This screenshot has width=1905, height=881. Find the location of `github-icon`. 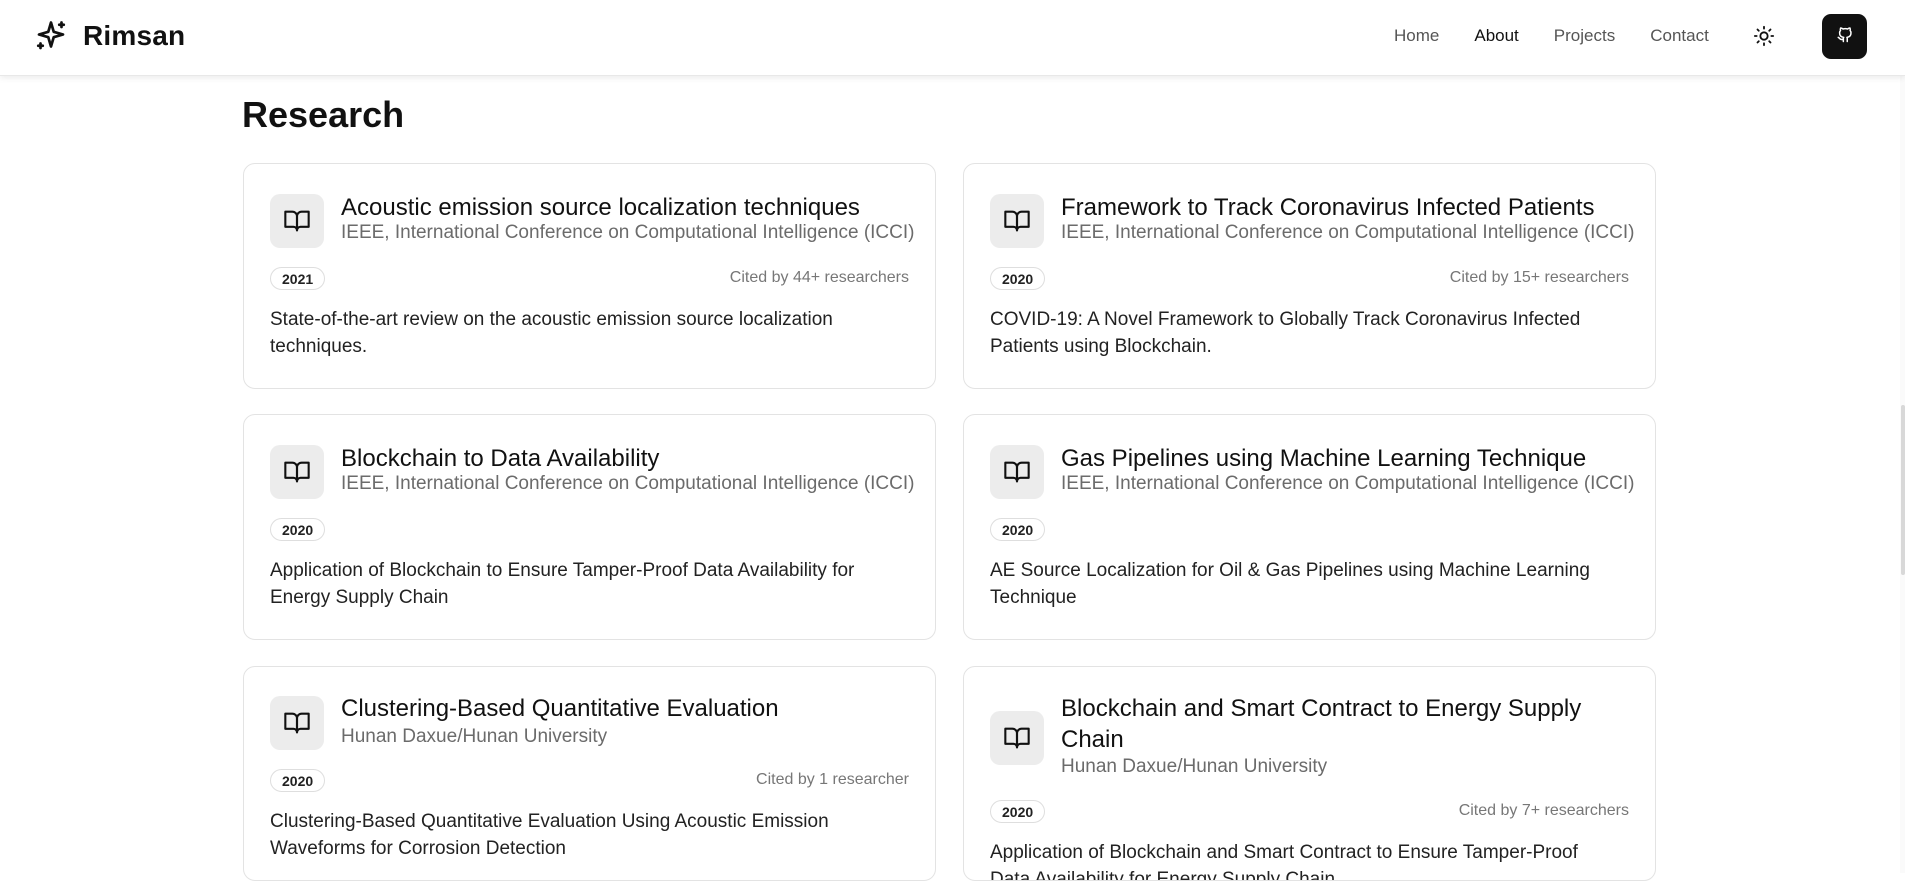

github-icon is located at coordinates (1845, 36).